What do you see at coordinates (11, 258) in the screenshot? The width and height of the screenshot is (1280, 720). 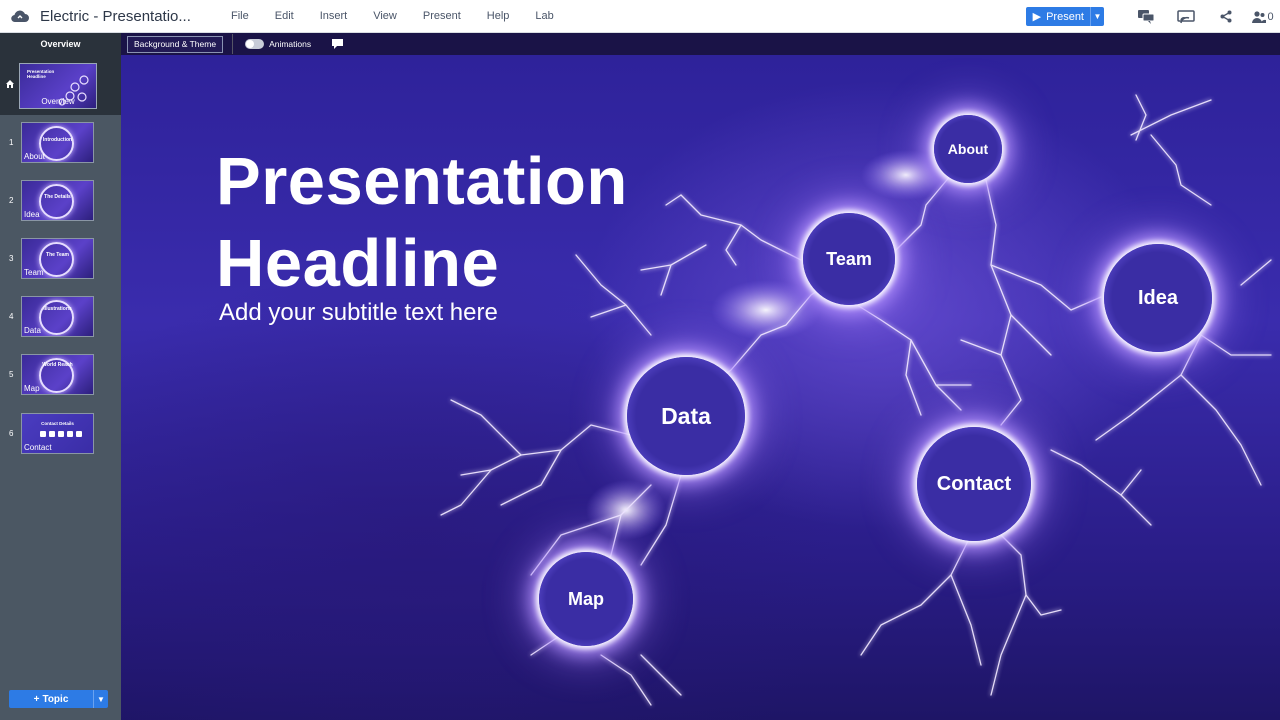 I see `slide-number: 3` at bounding box center [11, 258].